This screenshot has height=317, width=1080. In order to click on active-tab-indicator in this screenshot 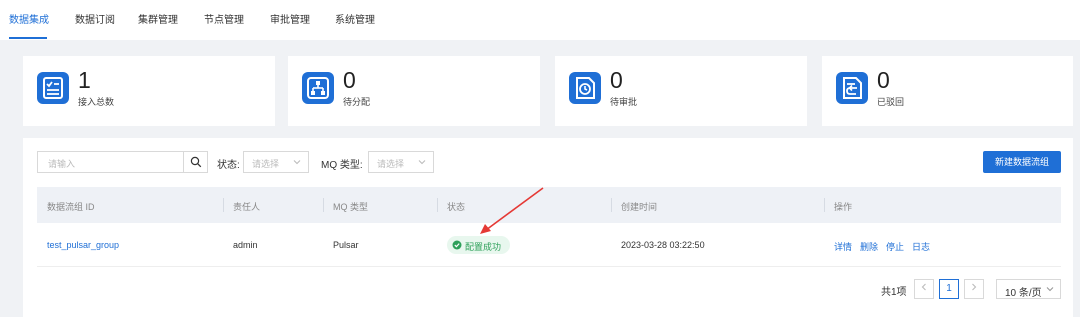, I will do `click(28, 38)`.